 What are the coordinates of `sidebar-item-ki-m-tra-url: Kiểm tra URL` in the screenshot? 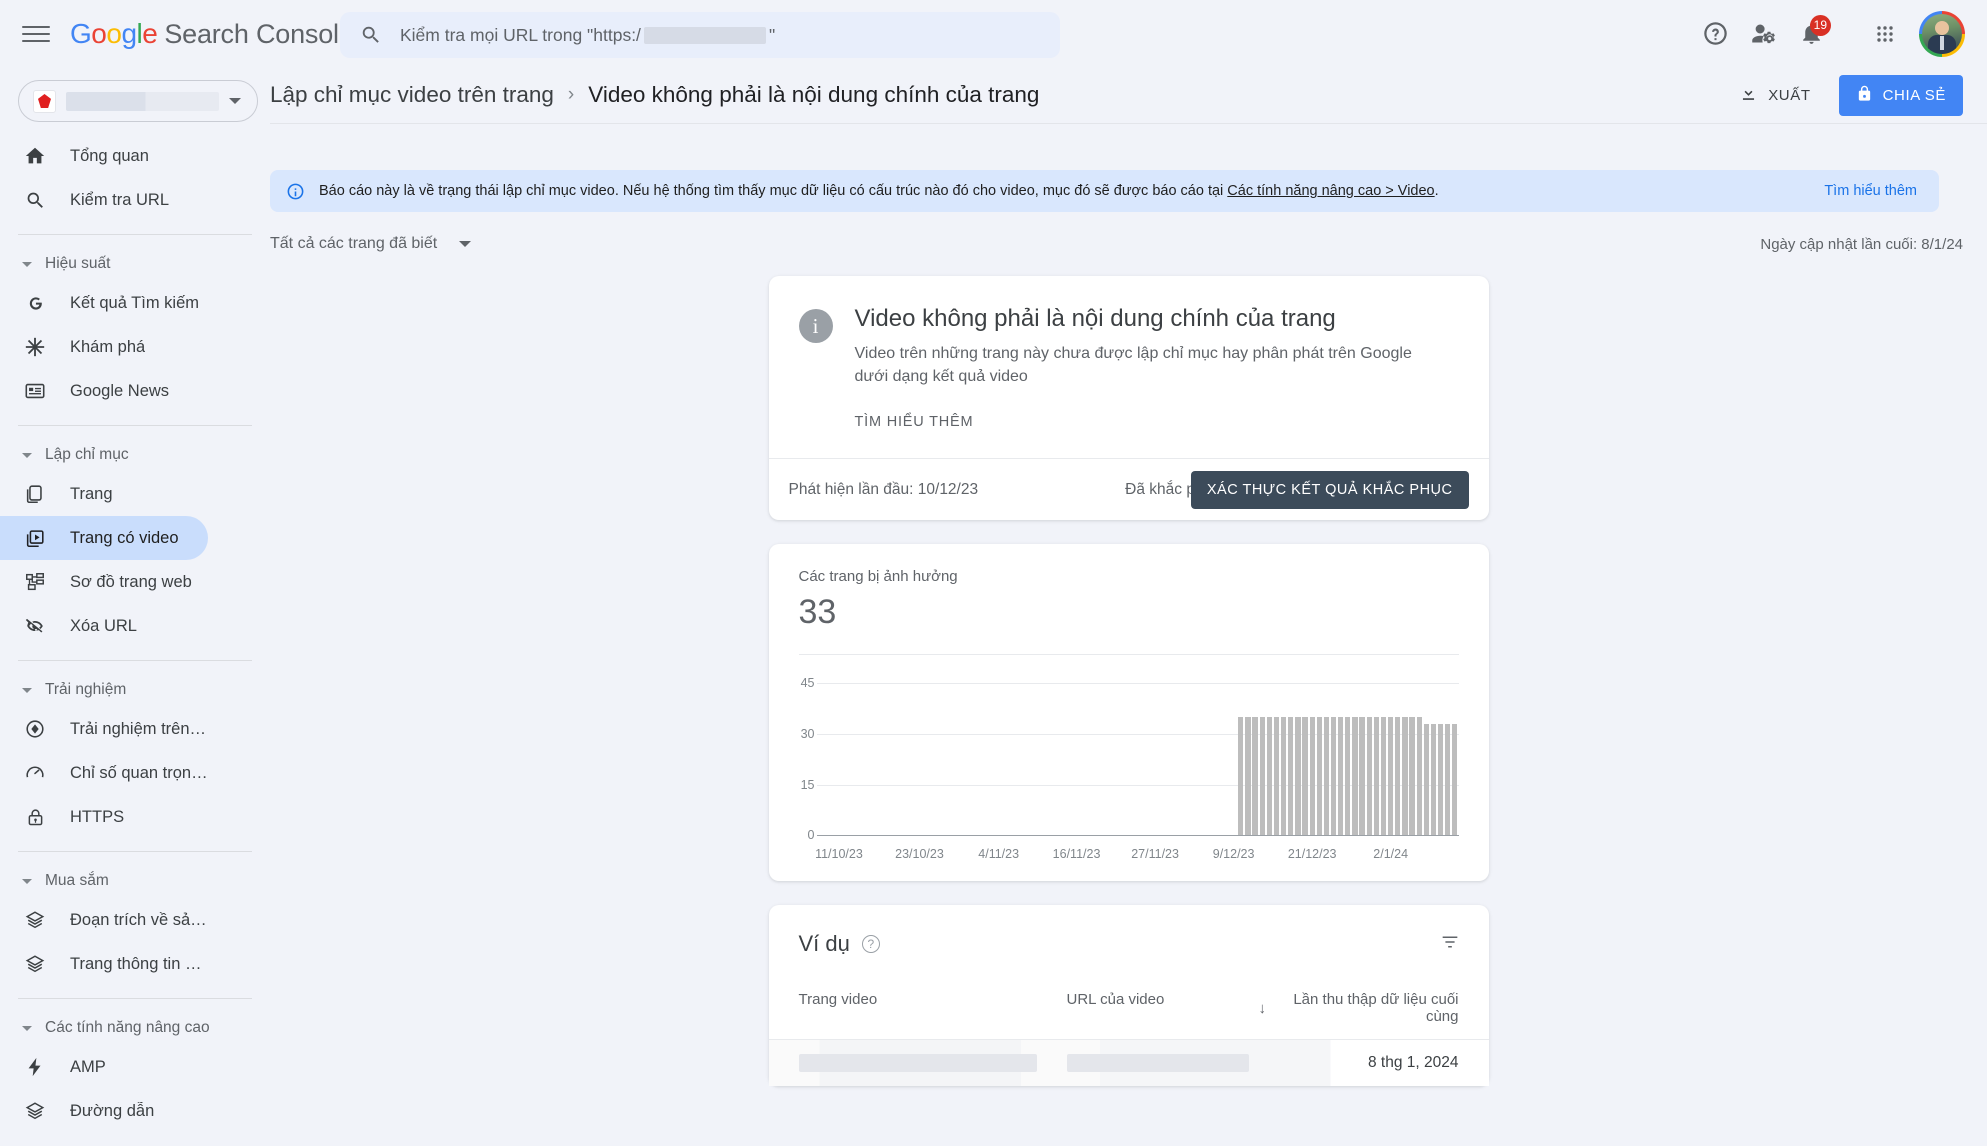 It's located at (104, 200).